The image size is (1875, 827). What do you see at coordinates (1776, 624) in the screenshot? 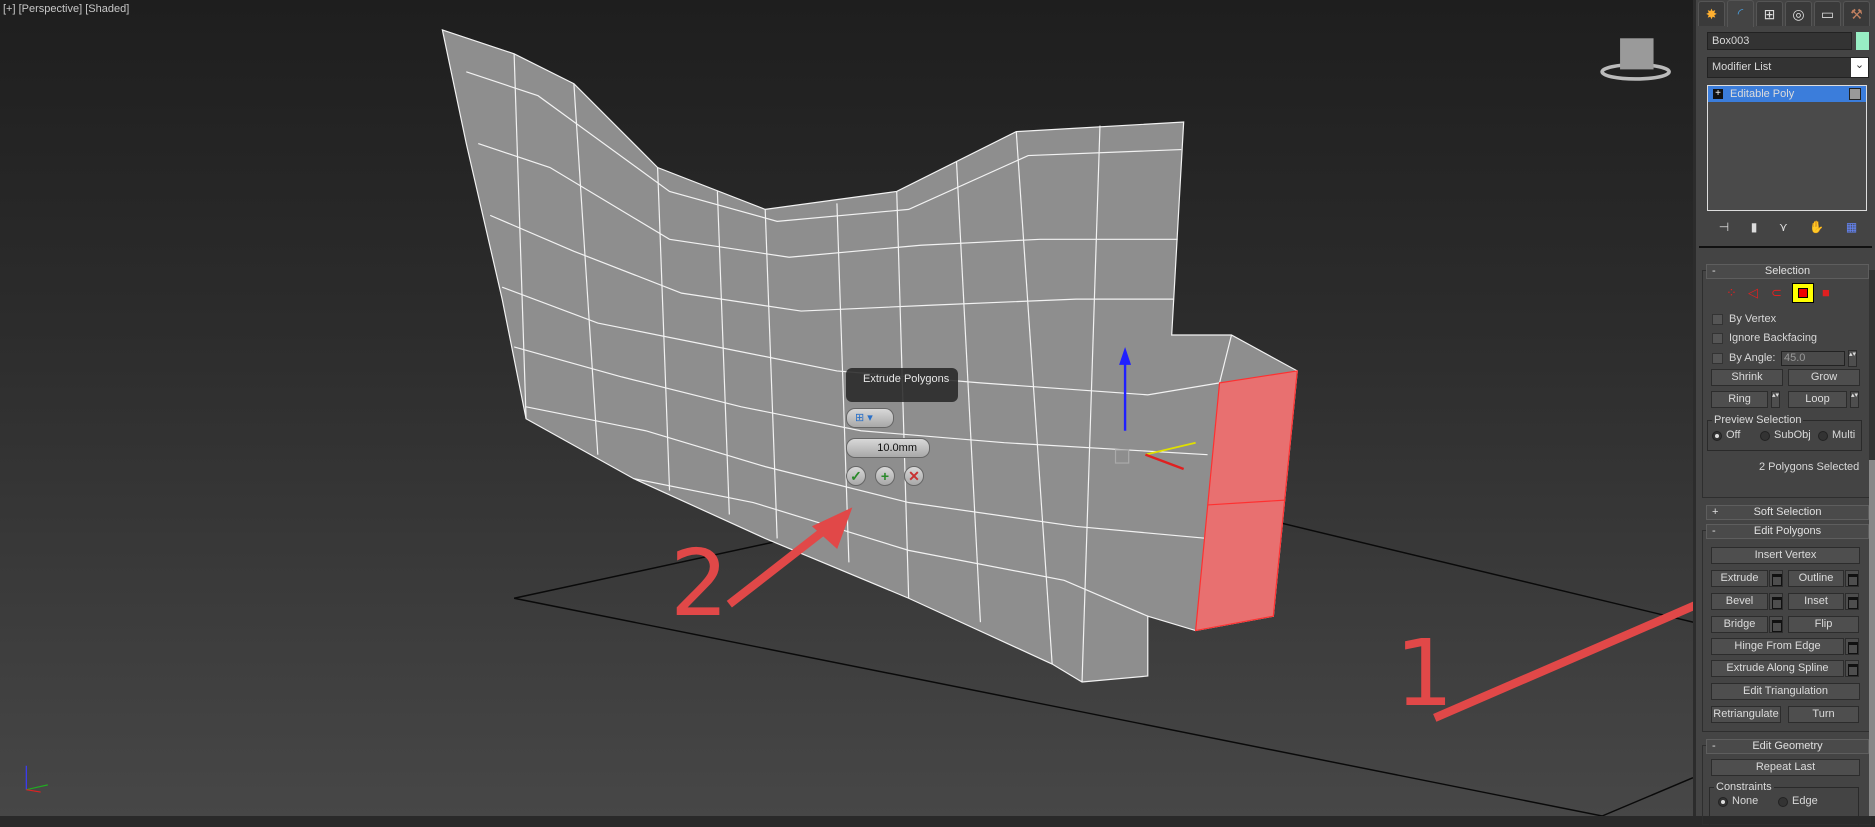
I see `bridge-settings-button` at bounding box center [1776, 624].